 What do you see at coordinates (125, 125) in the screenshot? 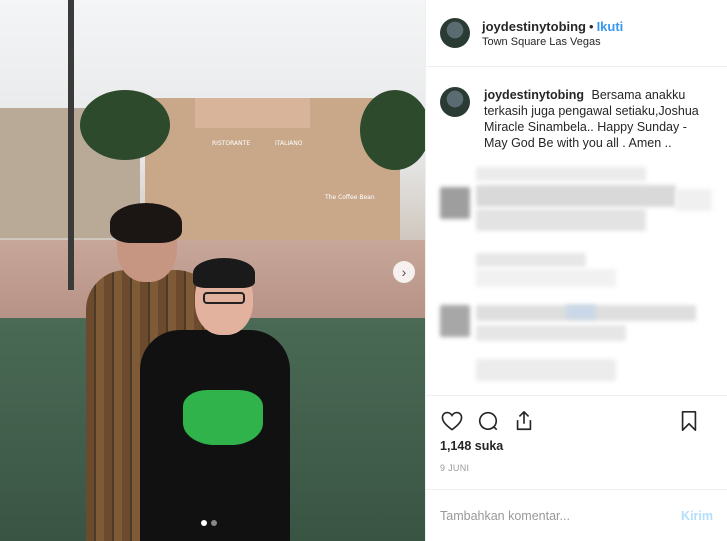
I see `photo-palm-left` at bounding box center [125, 125].